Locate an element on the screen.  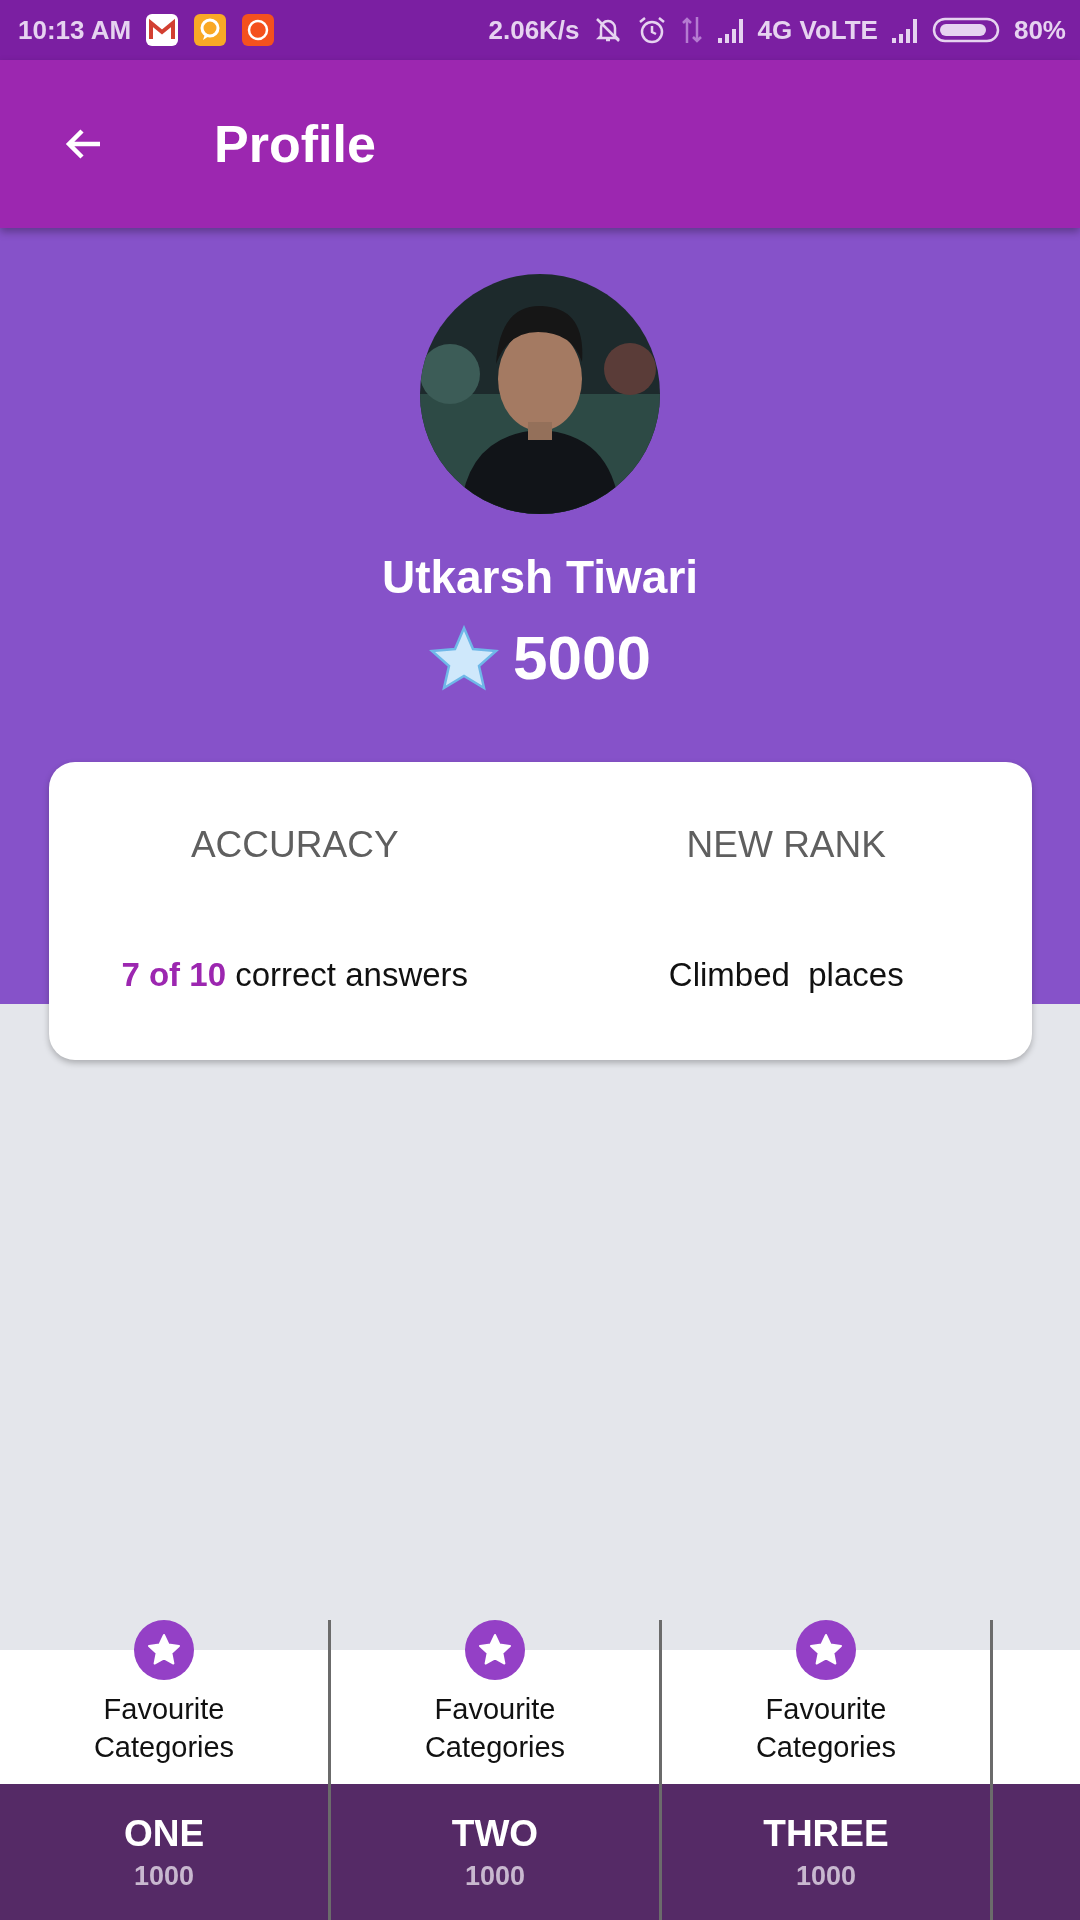
screen-title: Profile is located at coordinates (295, 144).